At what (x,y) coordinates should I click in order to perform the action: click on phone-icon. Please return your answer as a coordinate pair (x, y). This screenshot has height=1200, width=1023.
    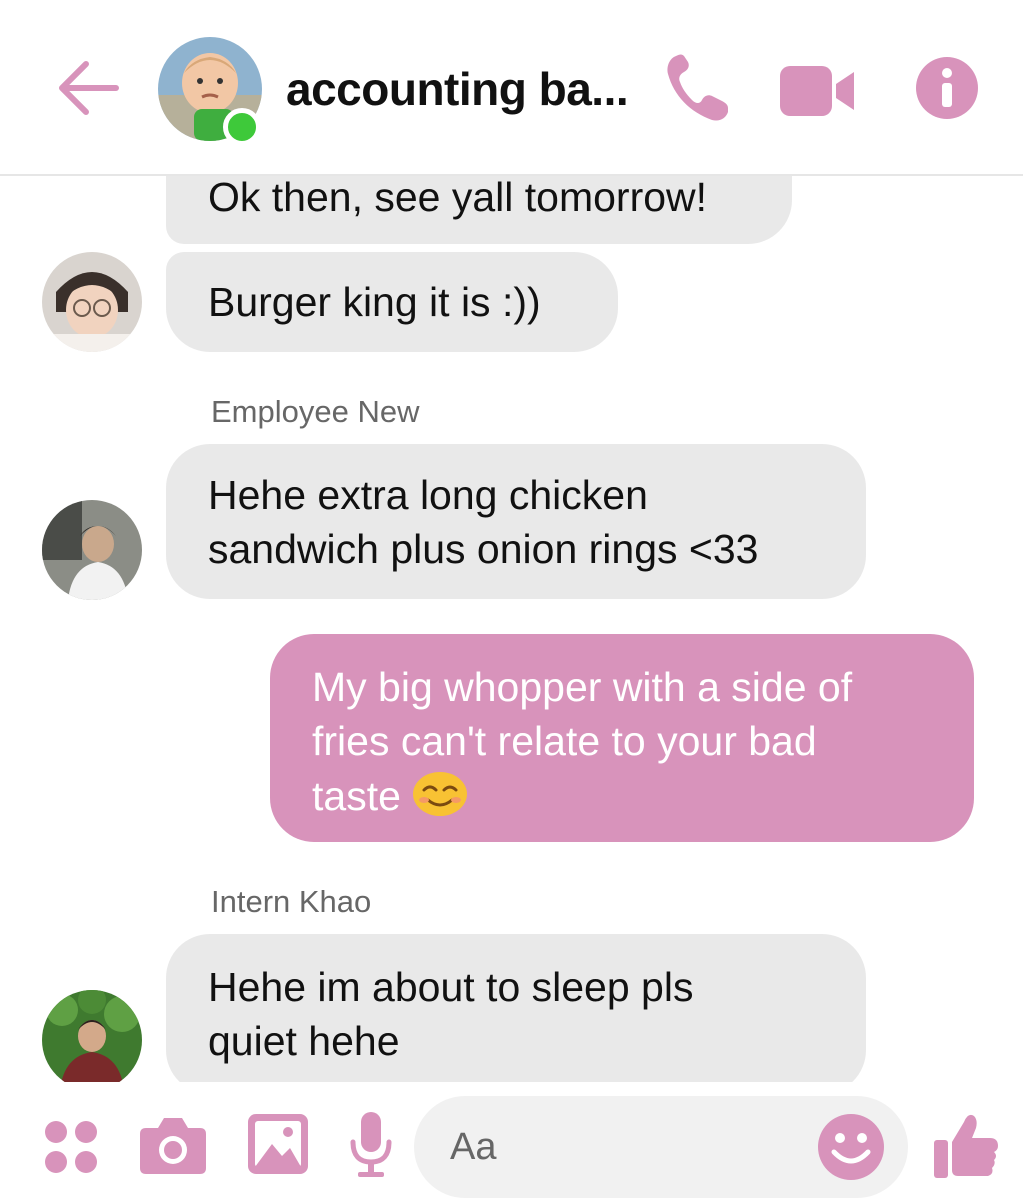
    Looking at the image, I should click on (697, 88).